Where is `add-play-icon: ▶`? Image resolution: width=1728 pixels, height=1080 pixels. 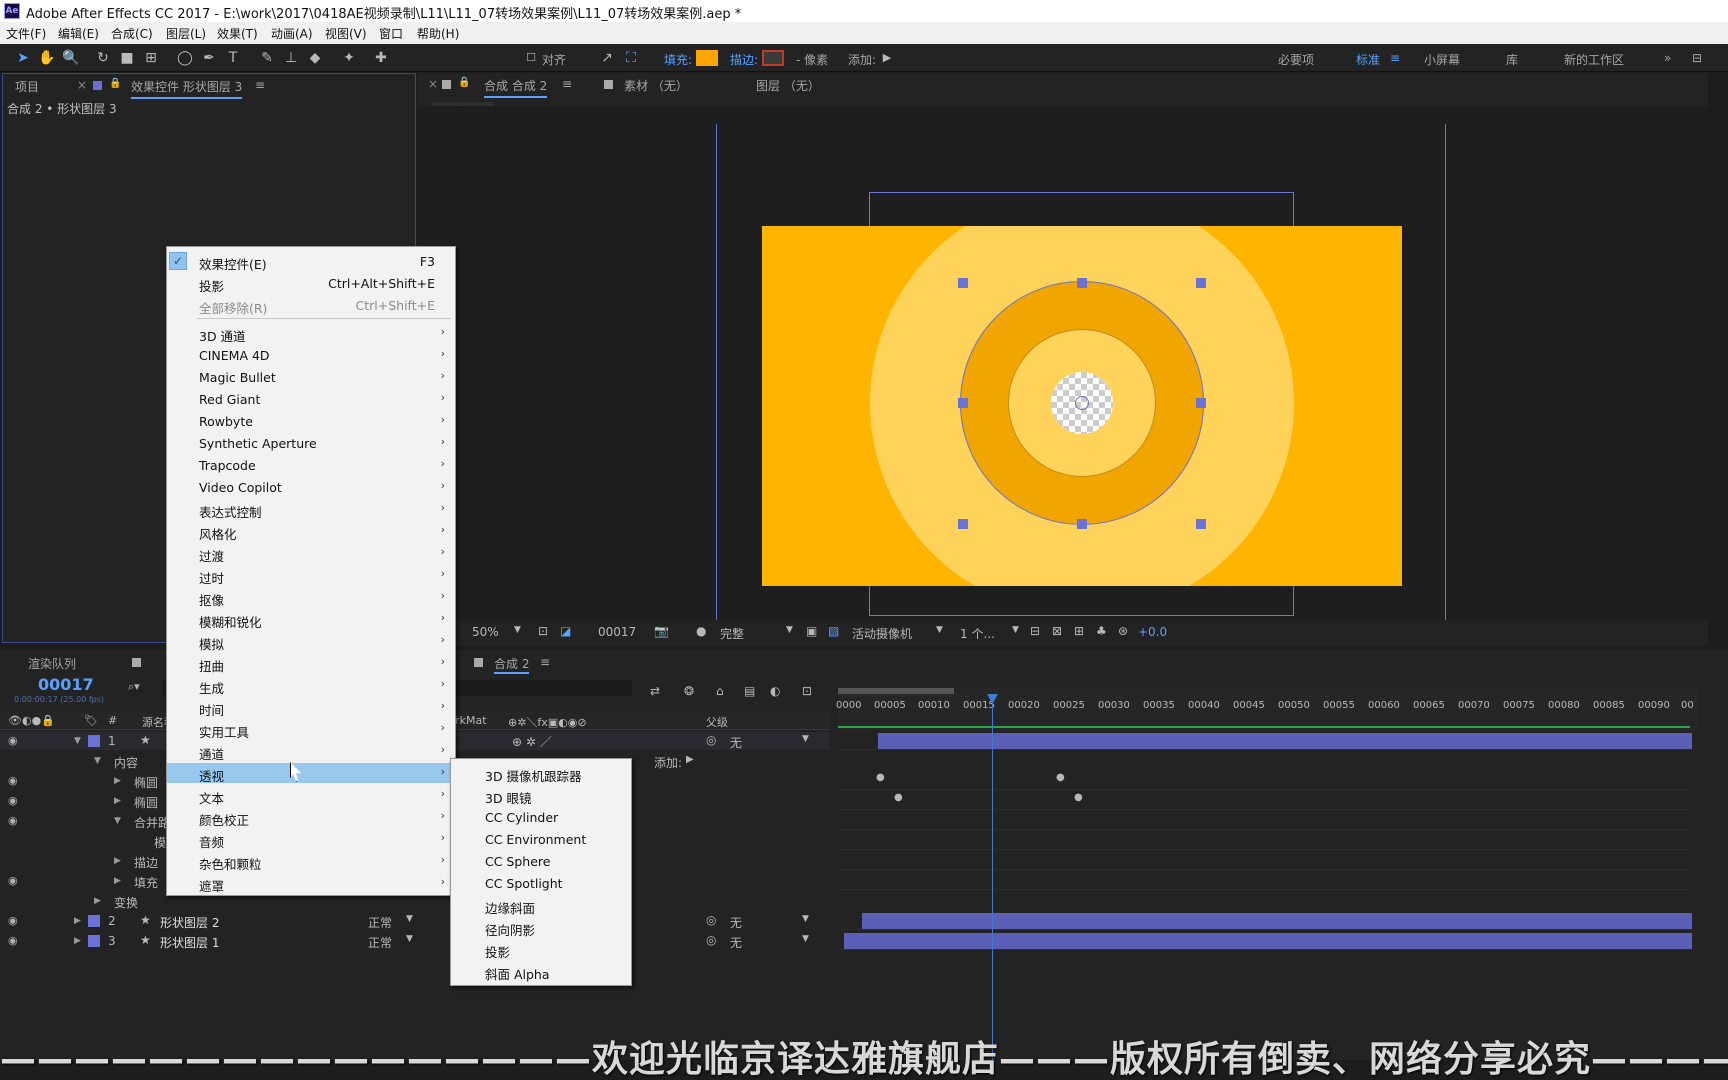
add-play-icon: ▶ is located at coordinates (887, 58).